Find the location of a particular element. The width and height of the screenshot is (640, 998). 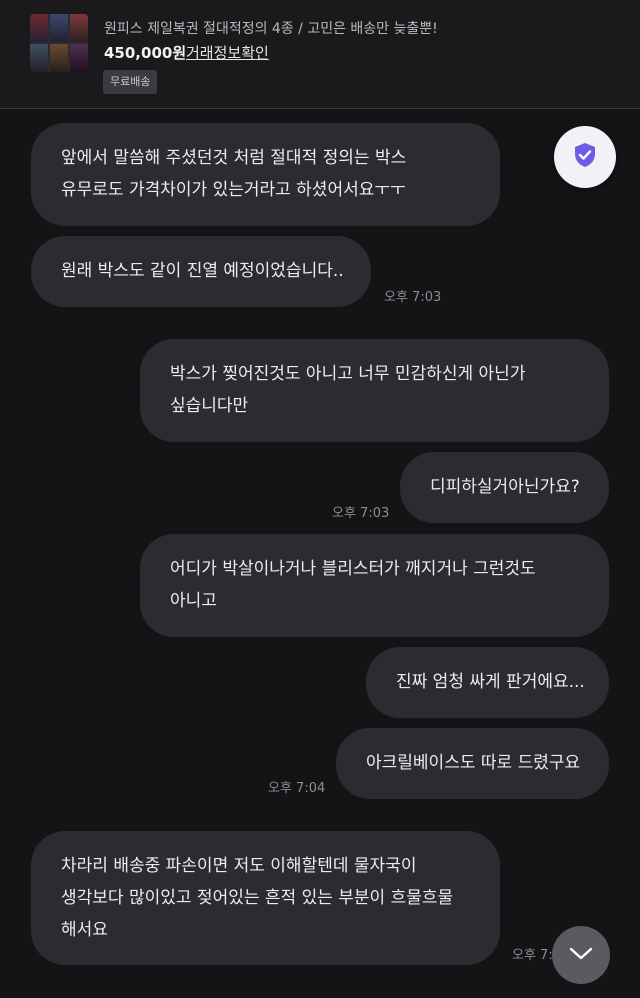

product-title: 원피스 제일복권 절대적정의 4종 / 고민은 배송만 늦출뿐! is located at coordinates (271, 29).